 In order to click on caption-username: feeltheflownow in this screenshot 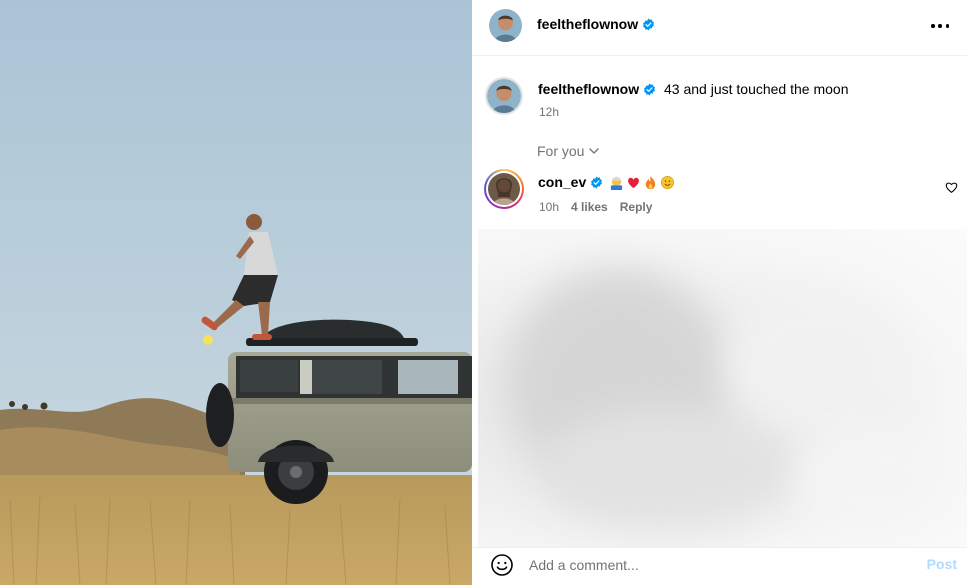, I will do `click(588, 89)`.